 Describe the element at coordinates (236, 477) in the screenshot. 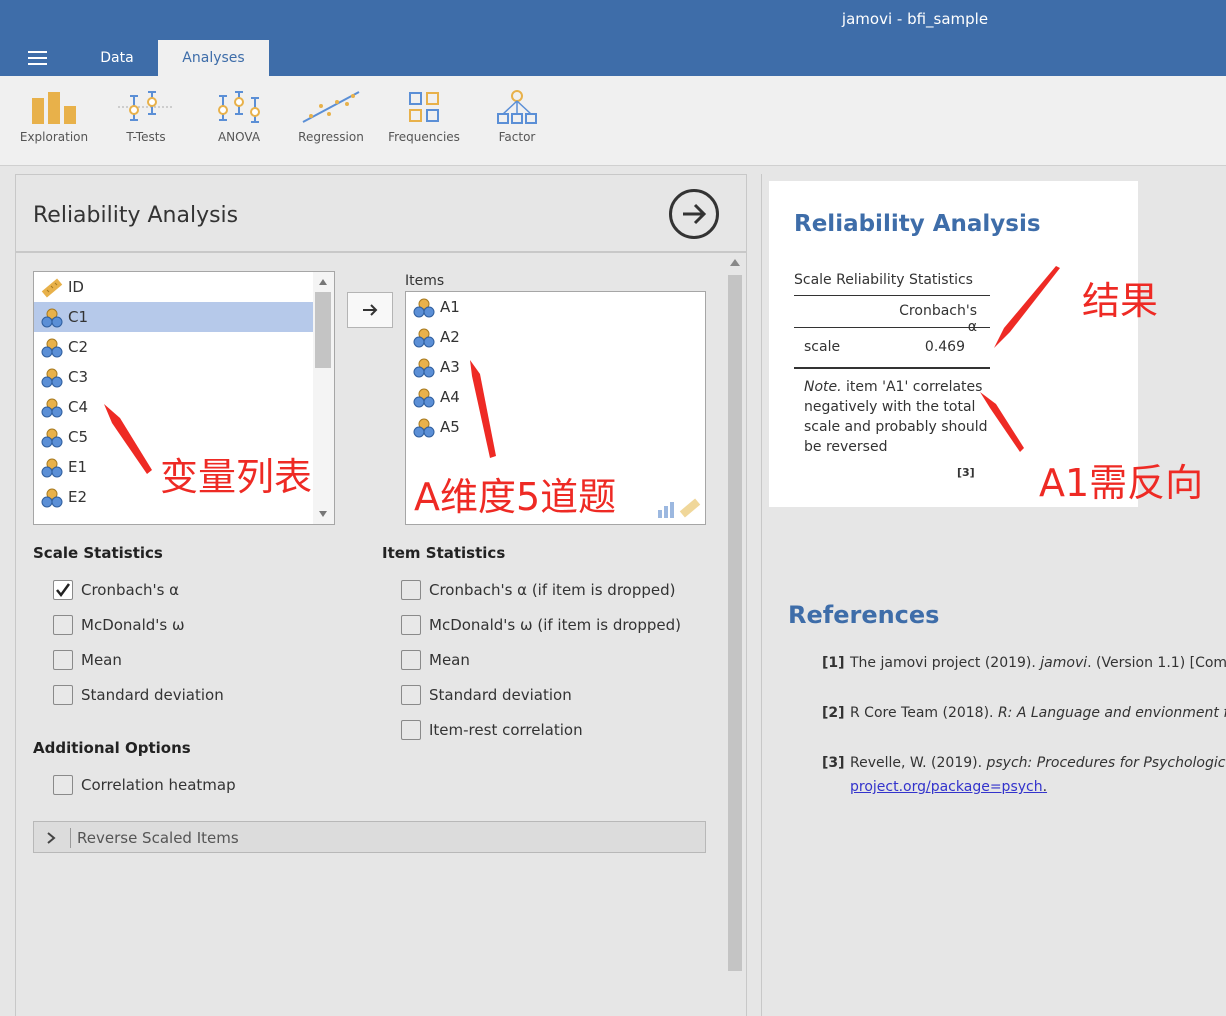

I see `annotation-variable-list: 变量列表` at that location.